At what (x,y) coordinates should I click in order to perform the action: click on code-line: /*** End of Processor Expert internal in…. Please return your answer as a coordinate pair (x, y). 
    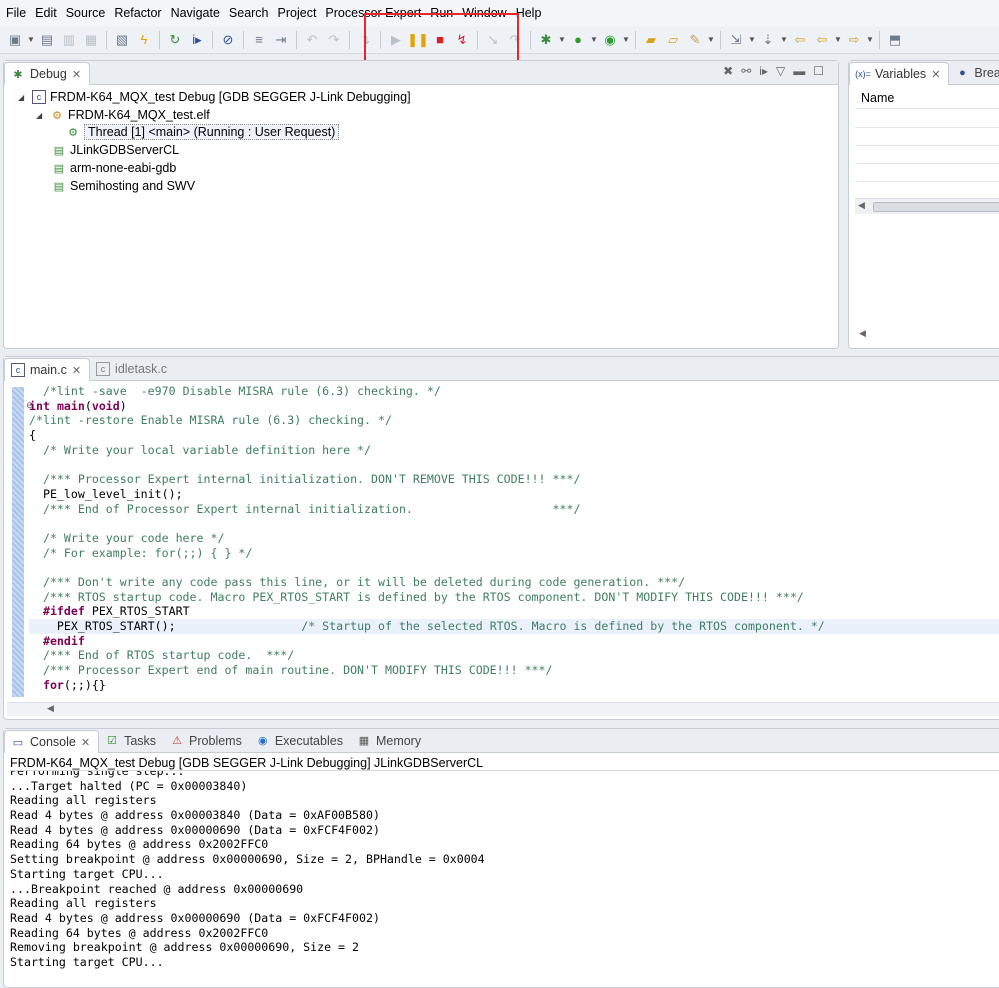
    Looking at the image, I should click on (514, 509).